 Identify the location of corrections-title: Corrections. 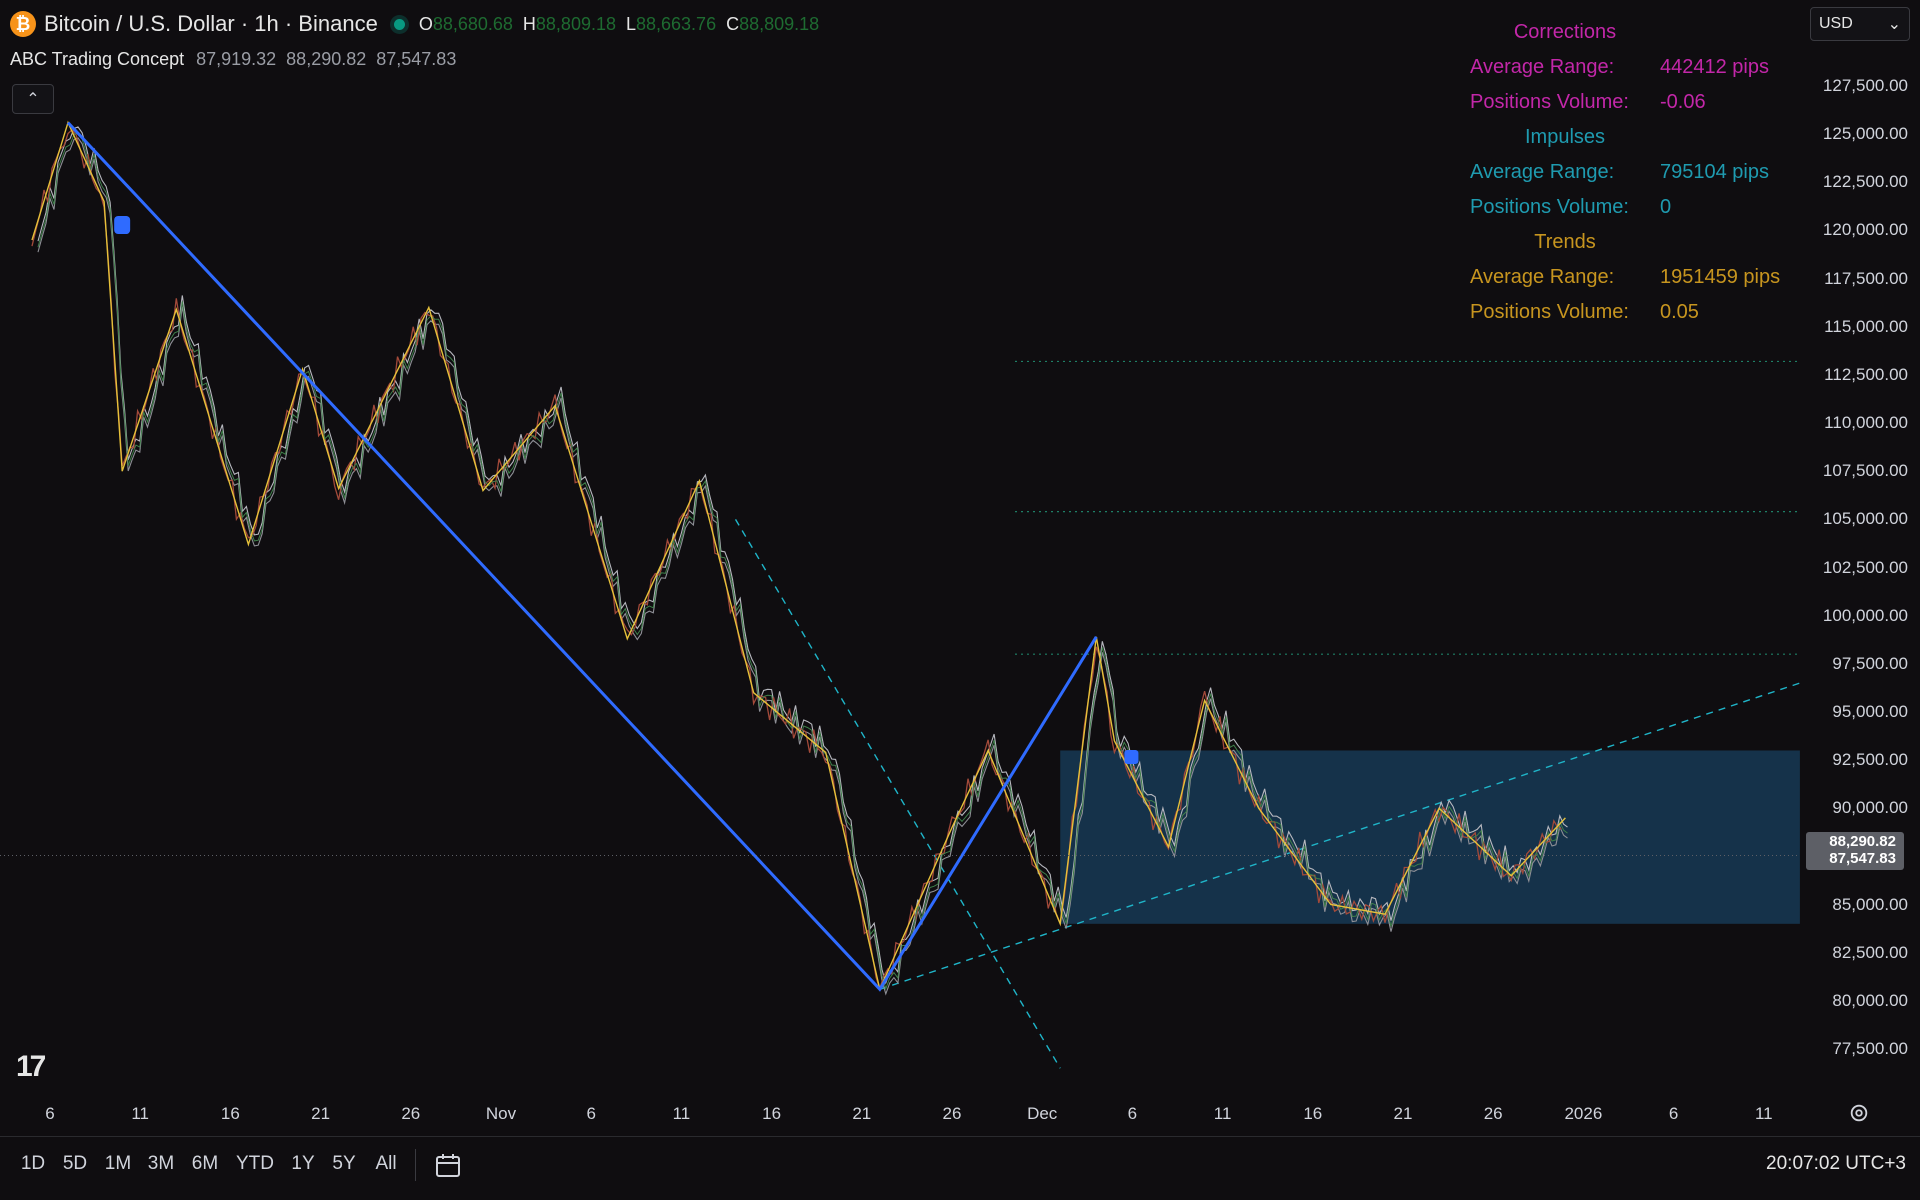
(1565, 32).